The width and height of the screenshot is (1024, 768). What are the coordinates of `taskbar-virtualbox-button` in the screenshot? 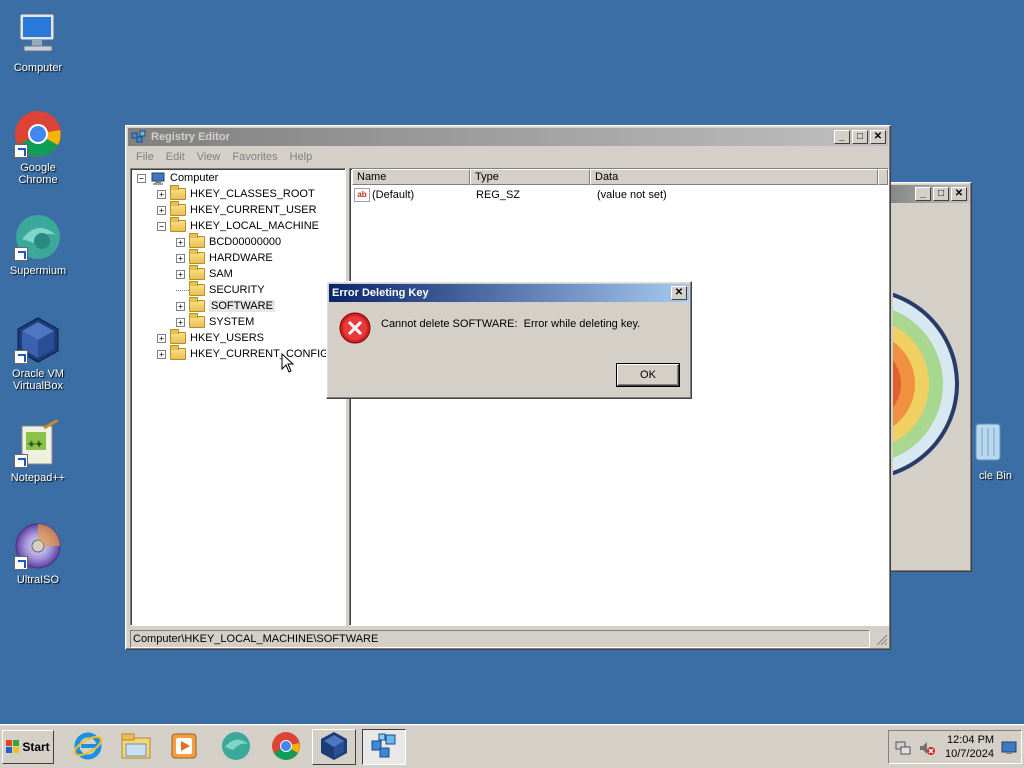 It's located at (334, 747).